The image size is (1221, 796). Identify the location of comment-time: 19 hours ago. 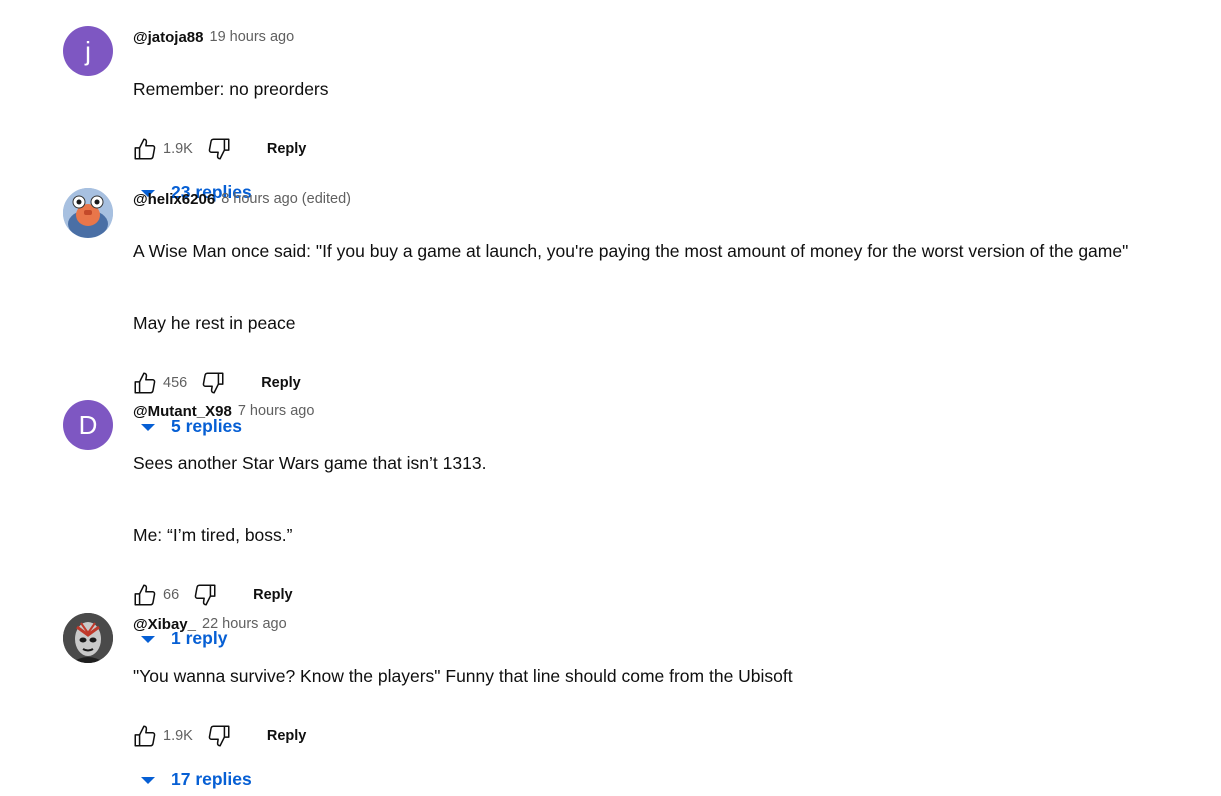
(252, 37).